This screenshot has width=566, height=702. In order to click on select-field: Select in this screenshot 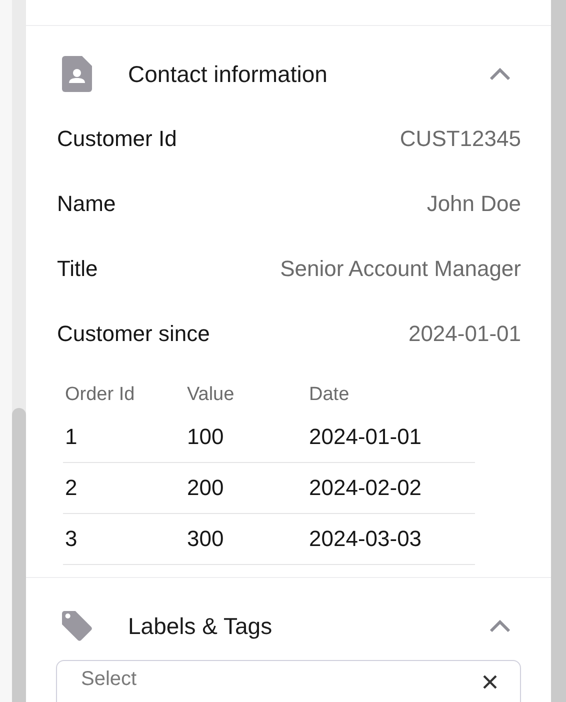, I will do `click(288, 681)`.